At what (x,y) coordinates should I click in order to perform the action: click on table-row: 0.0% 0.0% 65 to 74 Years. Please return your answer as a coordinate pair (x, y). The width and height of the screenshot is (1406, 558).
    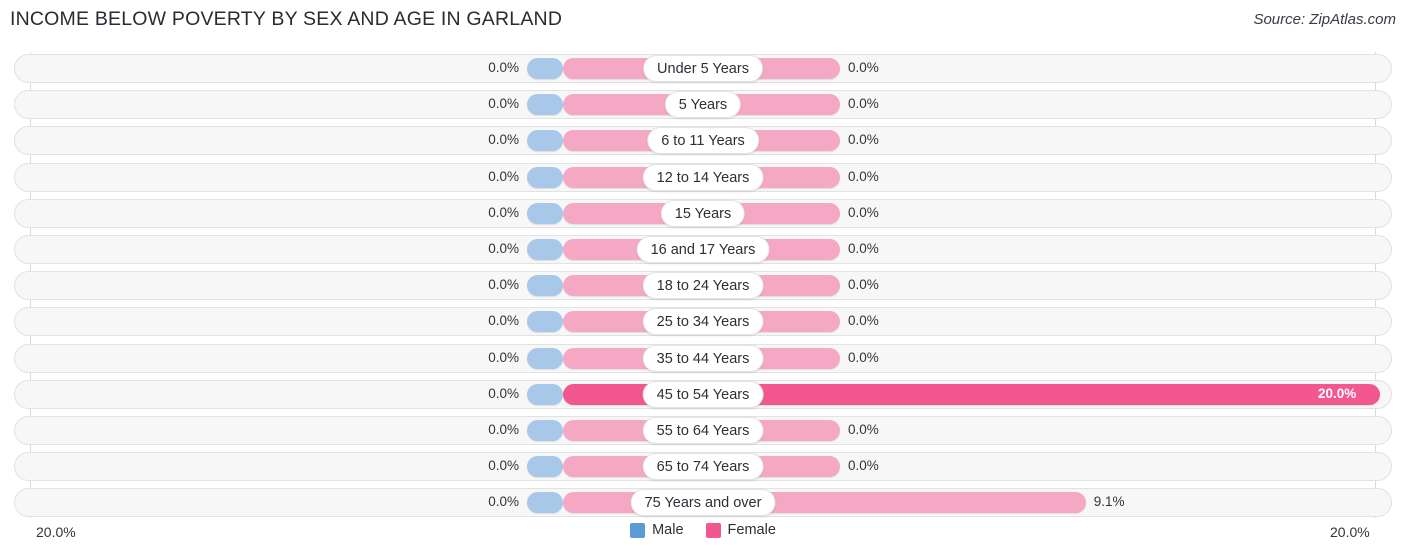
    Looking at the image, I should click on (703, 467).